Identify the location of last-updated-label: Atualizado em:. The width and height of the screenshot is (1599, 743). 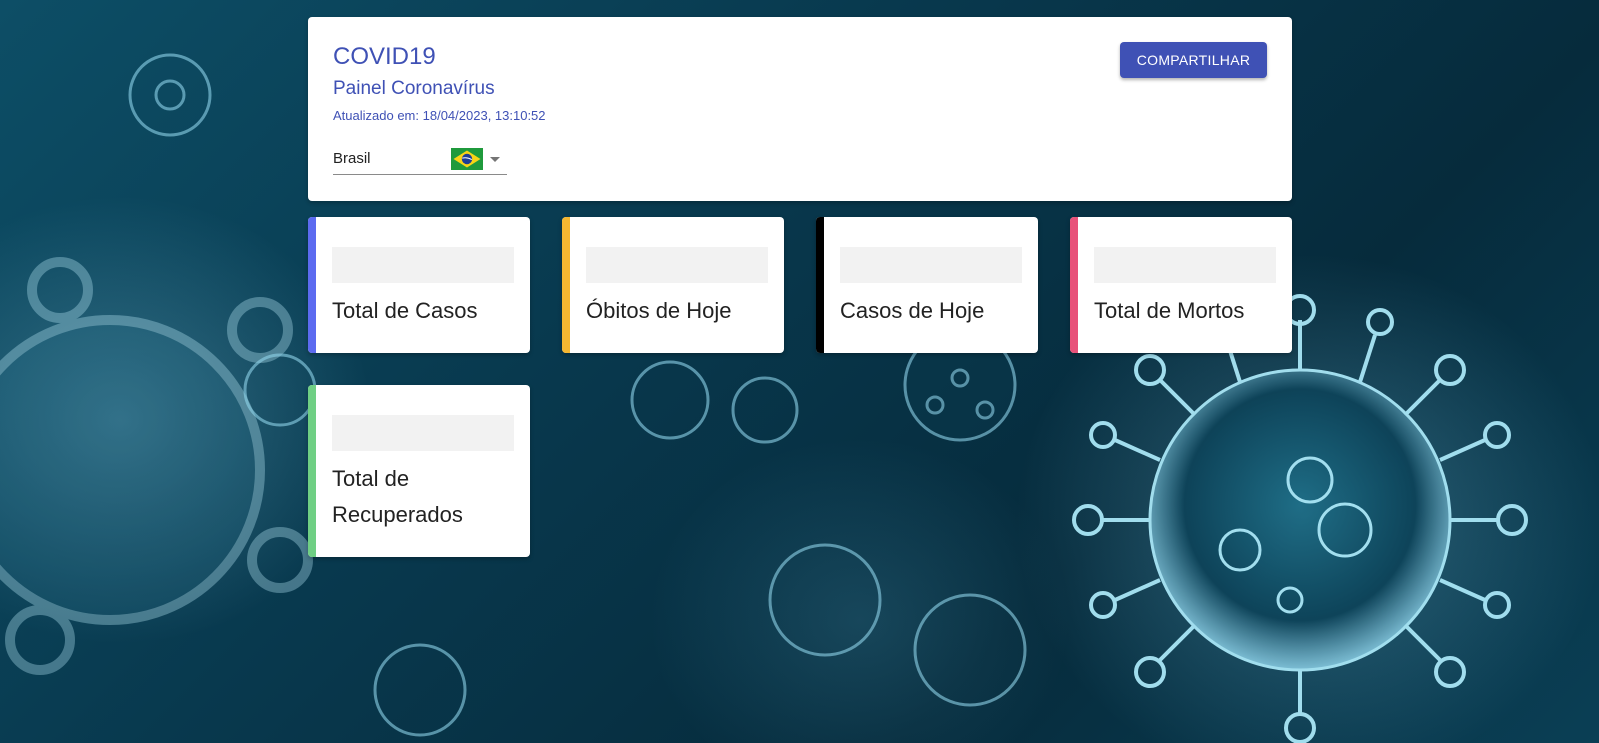
(376, 115).